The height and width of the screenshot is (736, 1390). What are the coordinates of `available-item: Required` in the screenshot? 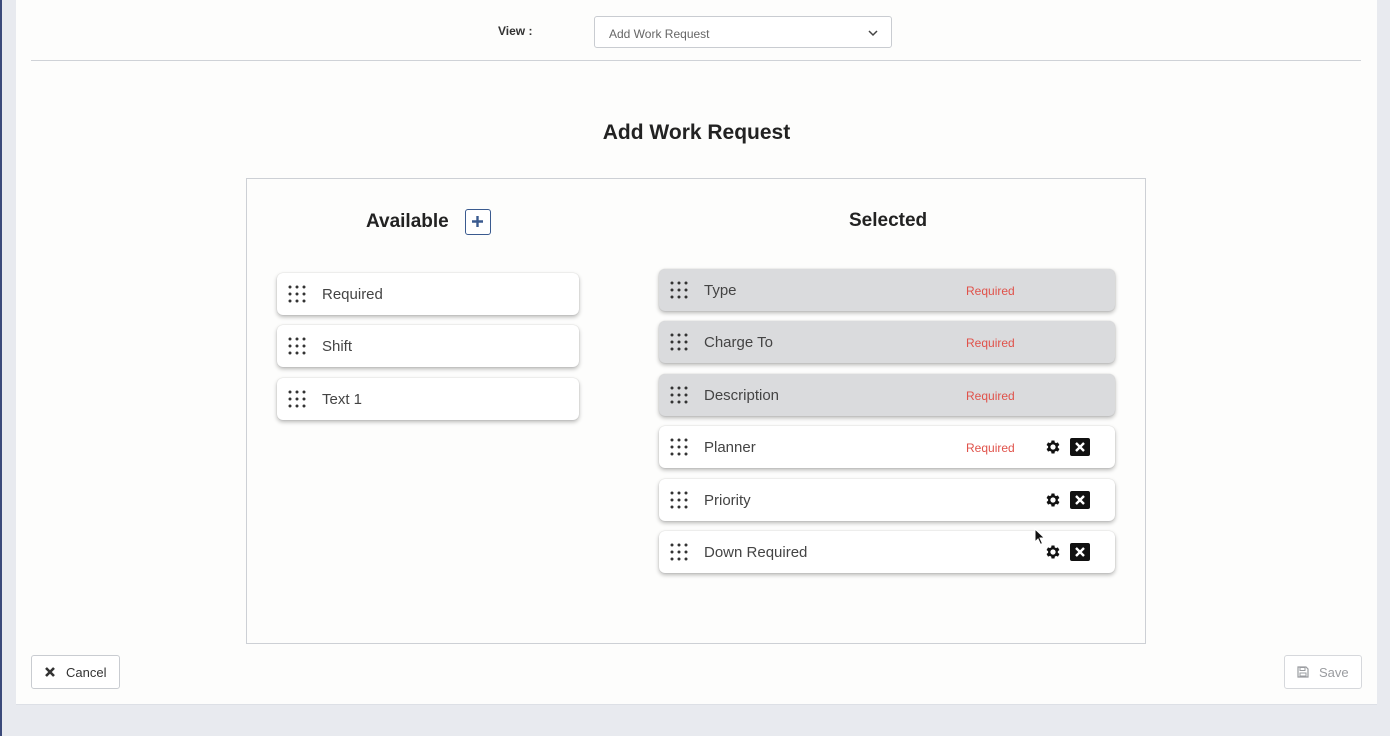 It's located at (428, 294).